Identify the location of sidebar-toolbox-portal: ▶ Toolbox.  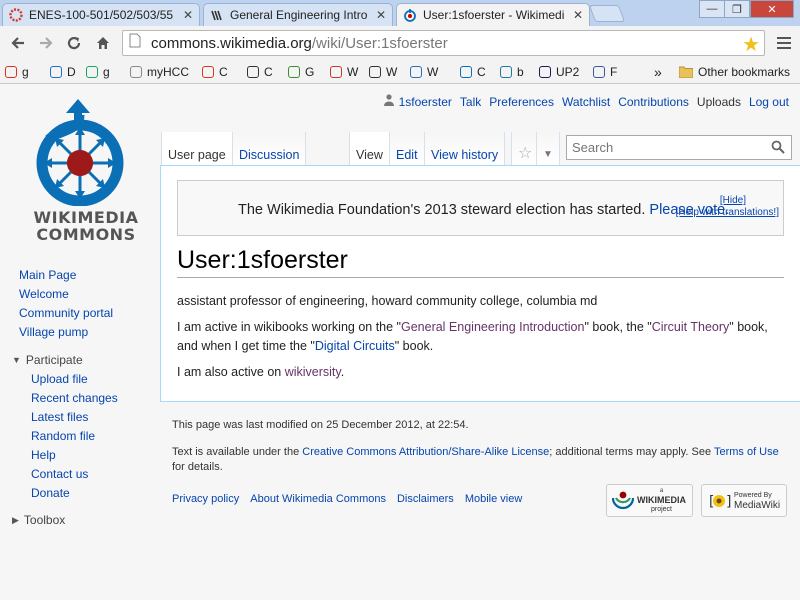
(85, 520).